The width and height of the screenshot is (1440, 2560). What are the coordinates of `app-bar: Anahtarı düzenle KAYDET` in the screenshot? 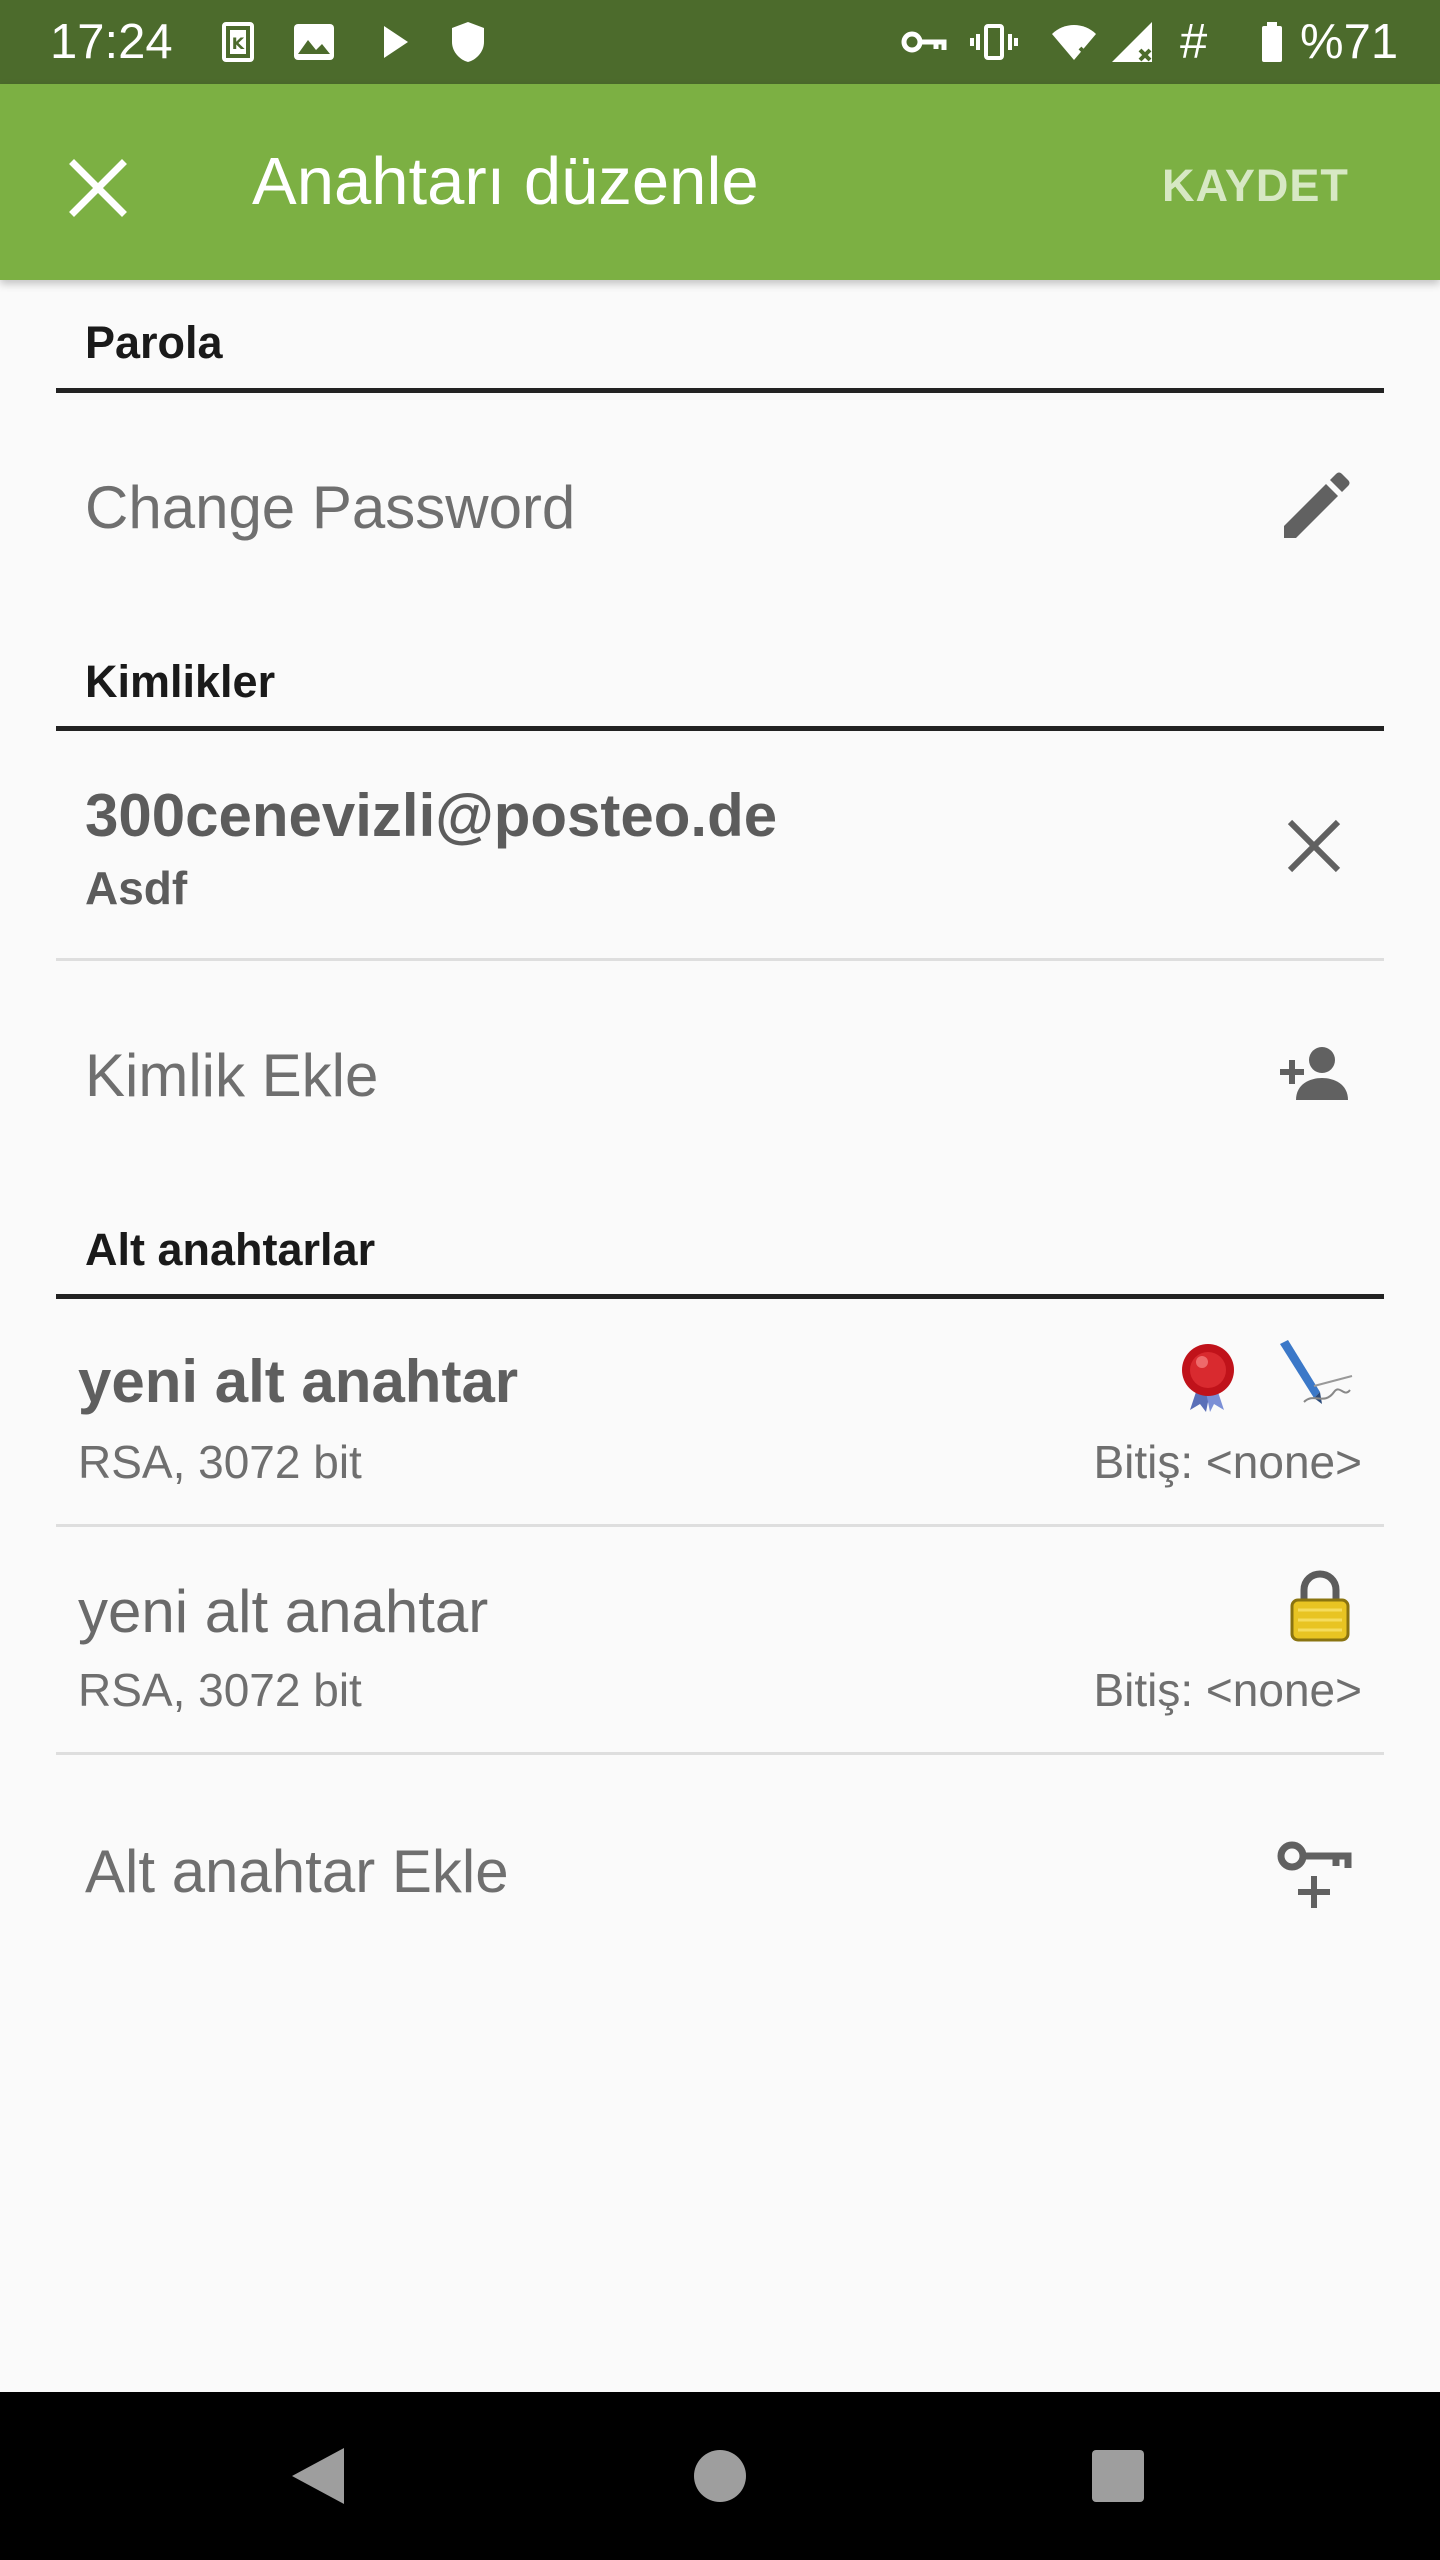 It's located at (720, 182).